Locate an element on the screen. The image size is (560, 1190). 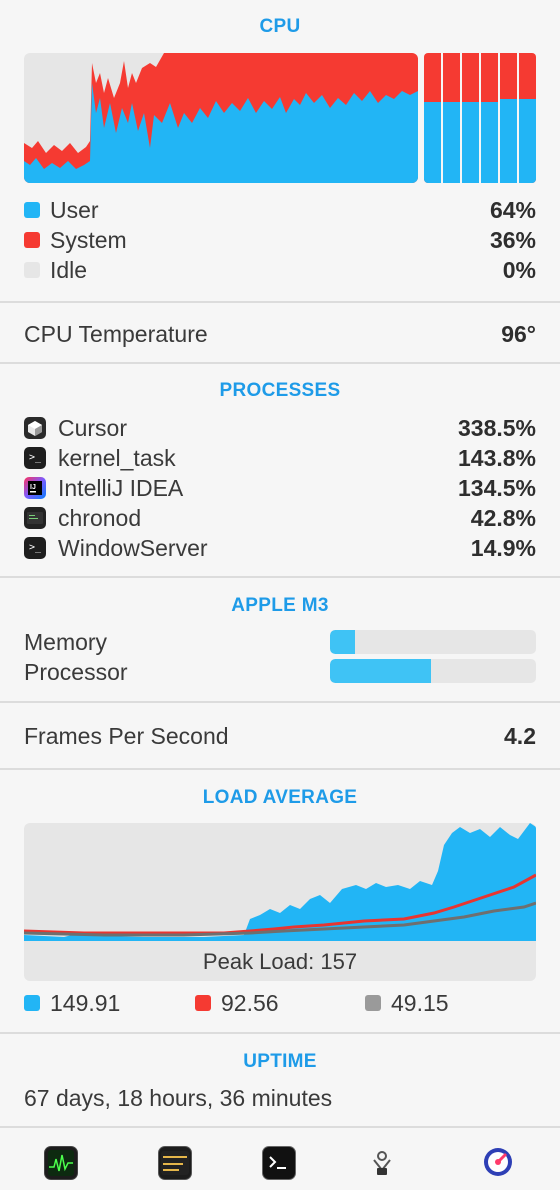
cpu-legend-value: 64% is located at coordinates (512, 210).